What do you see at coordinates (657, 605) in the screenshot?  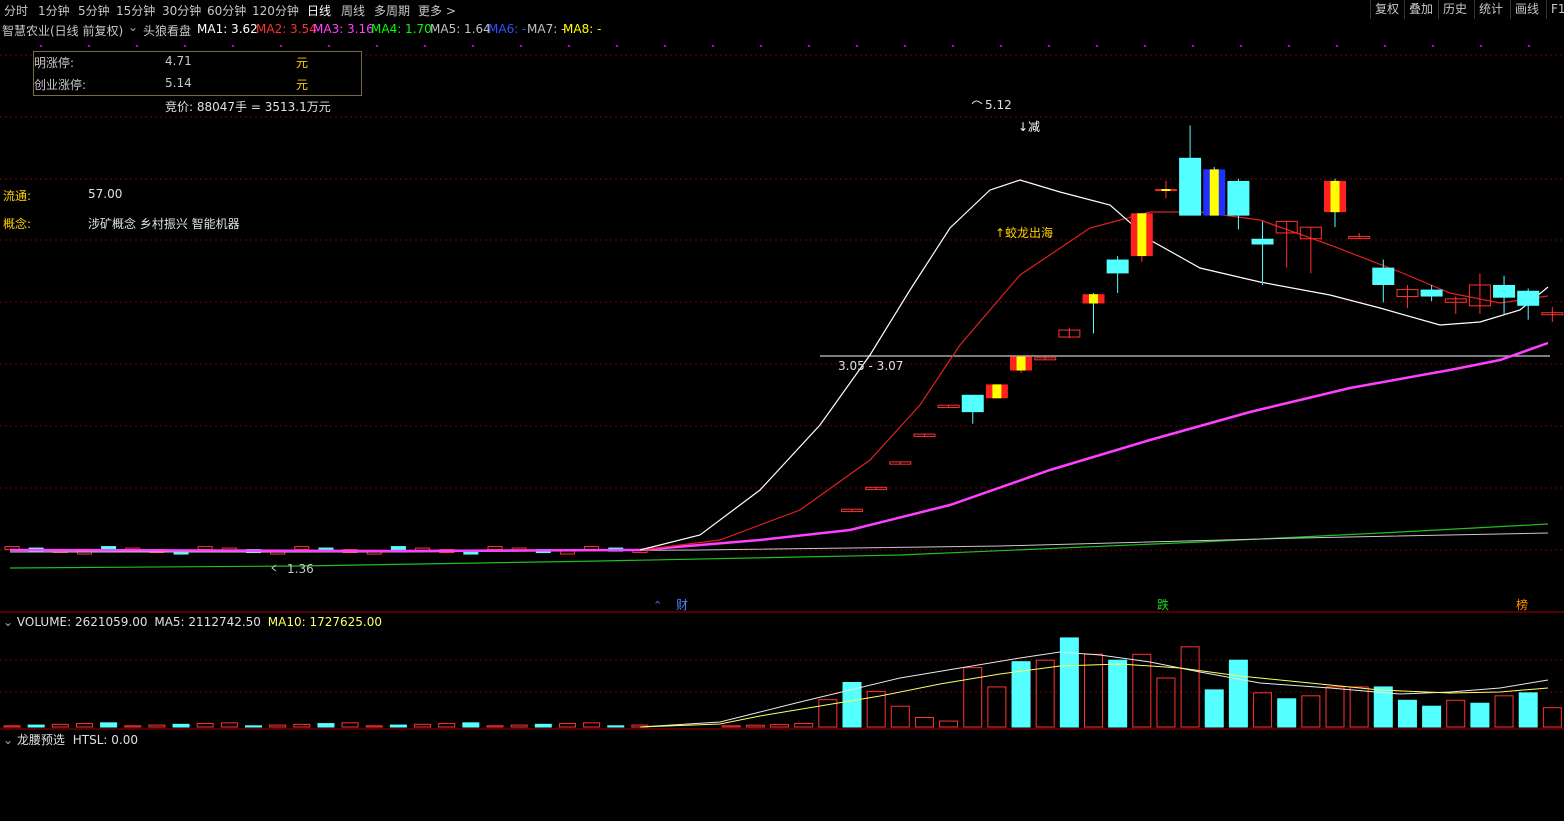 I see `event-arrow-icon: ⌃` at bounding box center [657, 605].